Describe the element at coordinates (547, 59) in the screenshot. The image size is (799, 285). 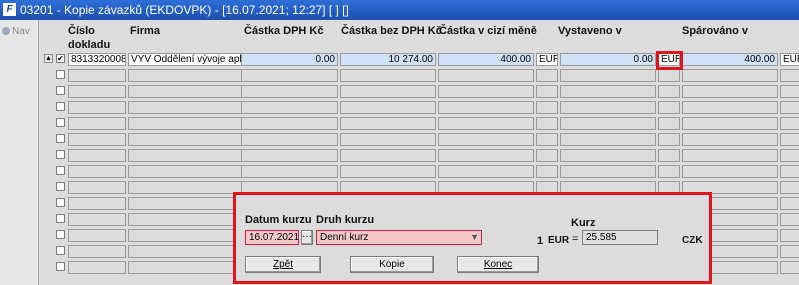
I see `cell-mena: EUR` at that location.